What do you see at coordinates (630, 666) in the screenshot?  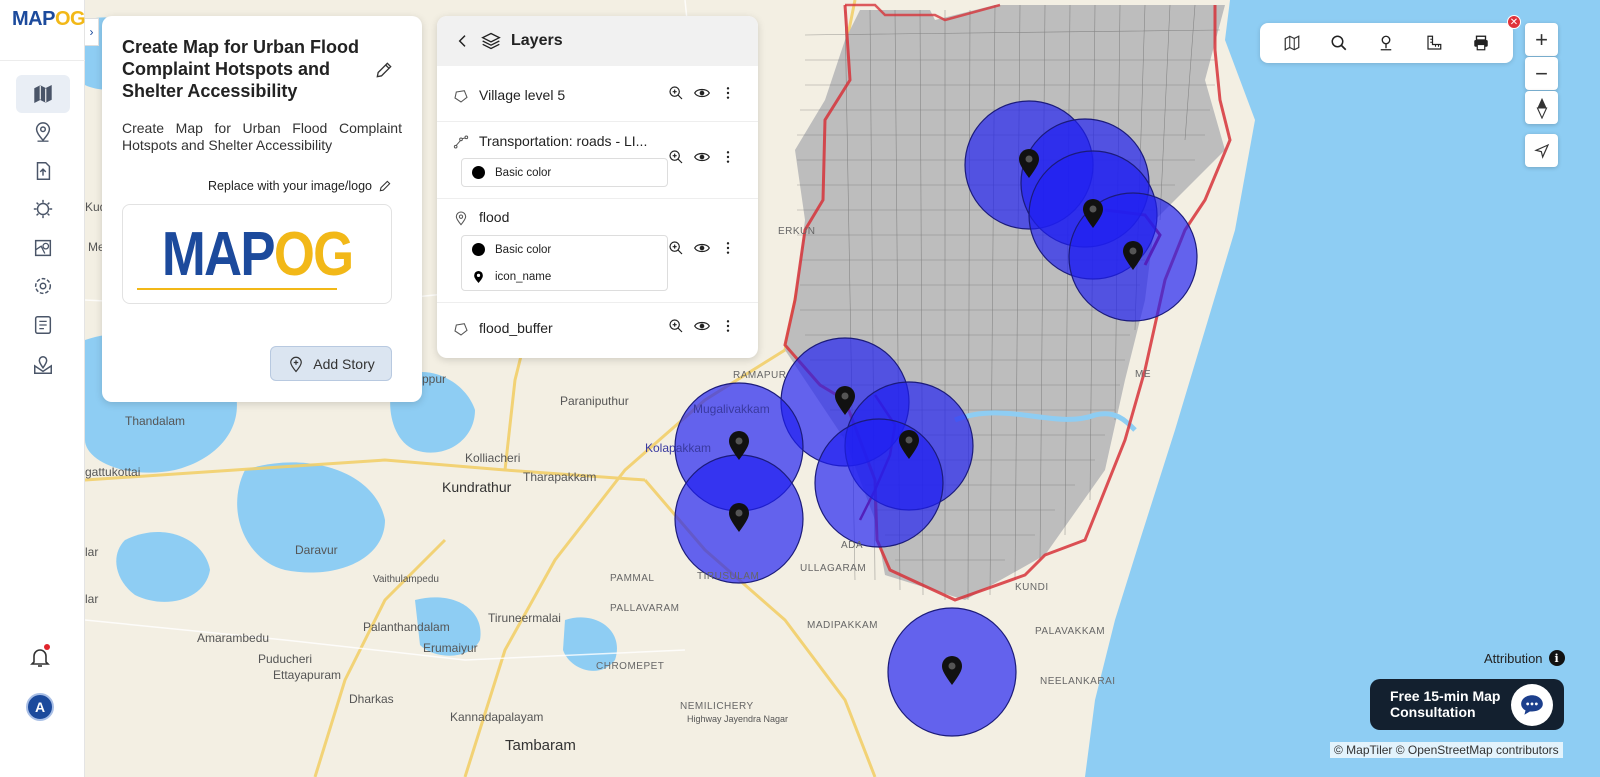 I see `place-label: CHROMEPET` at bounding box center [630, 666].